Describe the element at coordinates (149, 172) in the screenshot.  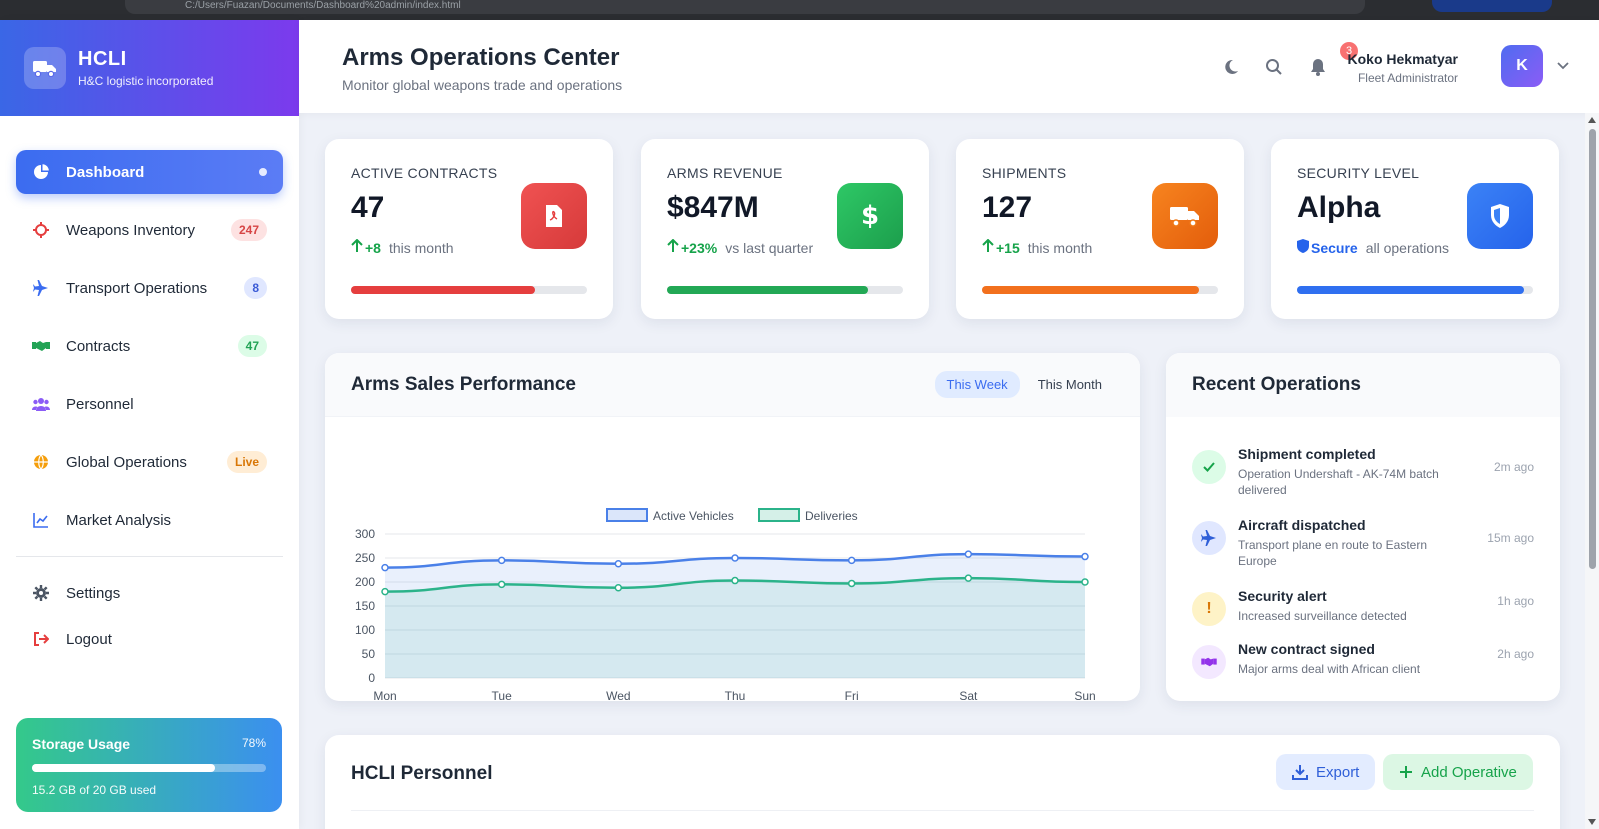
I see `sidebar-item-dashboard: Dashboard` at that location.